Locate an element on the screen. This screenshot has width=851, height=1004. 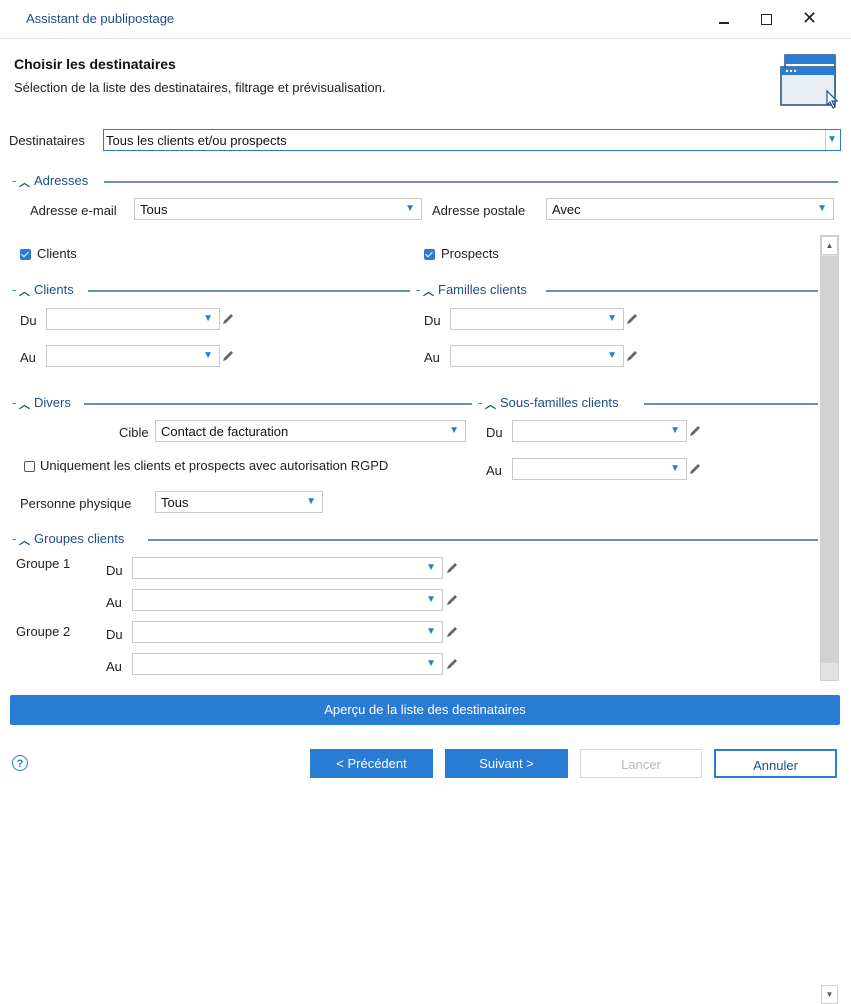
maximize-button is located at coordinates (766, 19).